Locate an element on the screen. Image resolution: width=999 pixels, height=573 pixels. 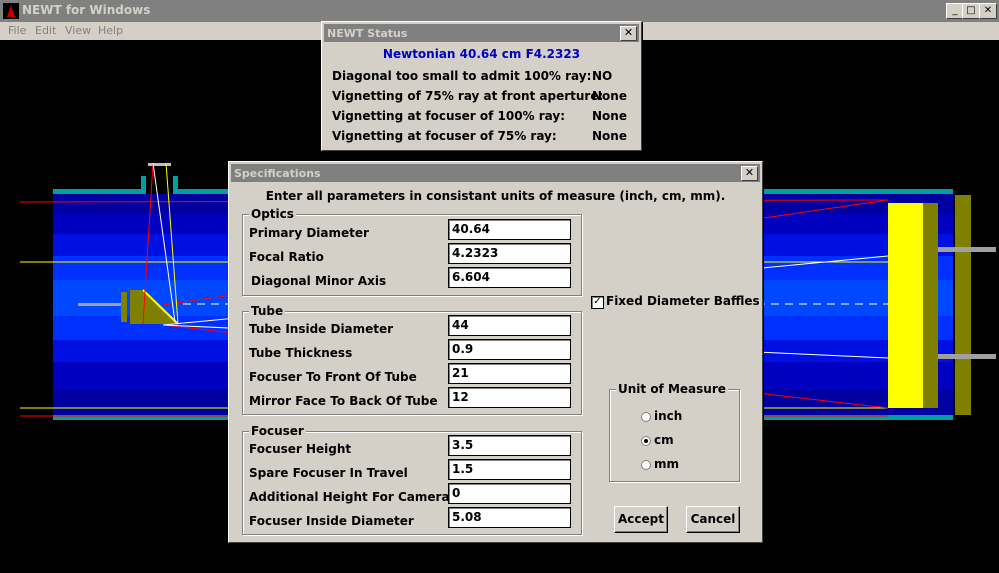
primary-diameter-label: Primary Diameter is located at coordinates (309, 233).